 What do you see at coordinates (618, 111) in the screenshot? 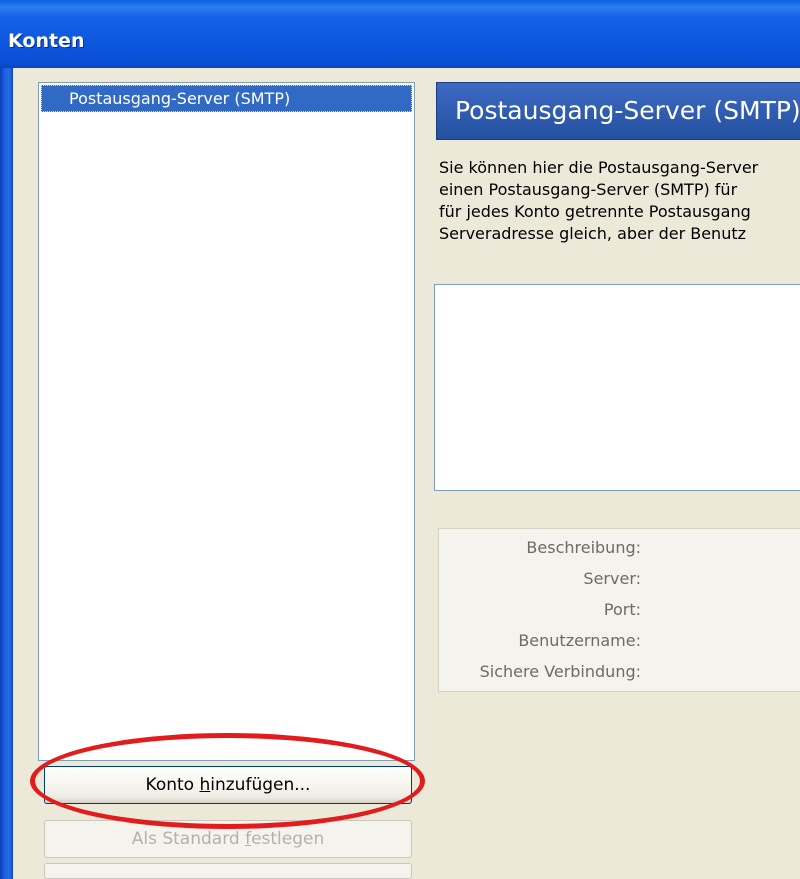
I see `smtp-panel-header: Postausgang-Server (SMTP)` at bounding box center [618, 111].